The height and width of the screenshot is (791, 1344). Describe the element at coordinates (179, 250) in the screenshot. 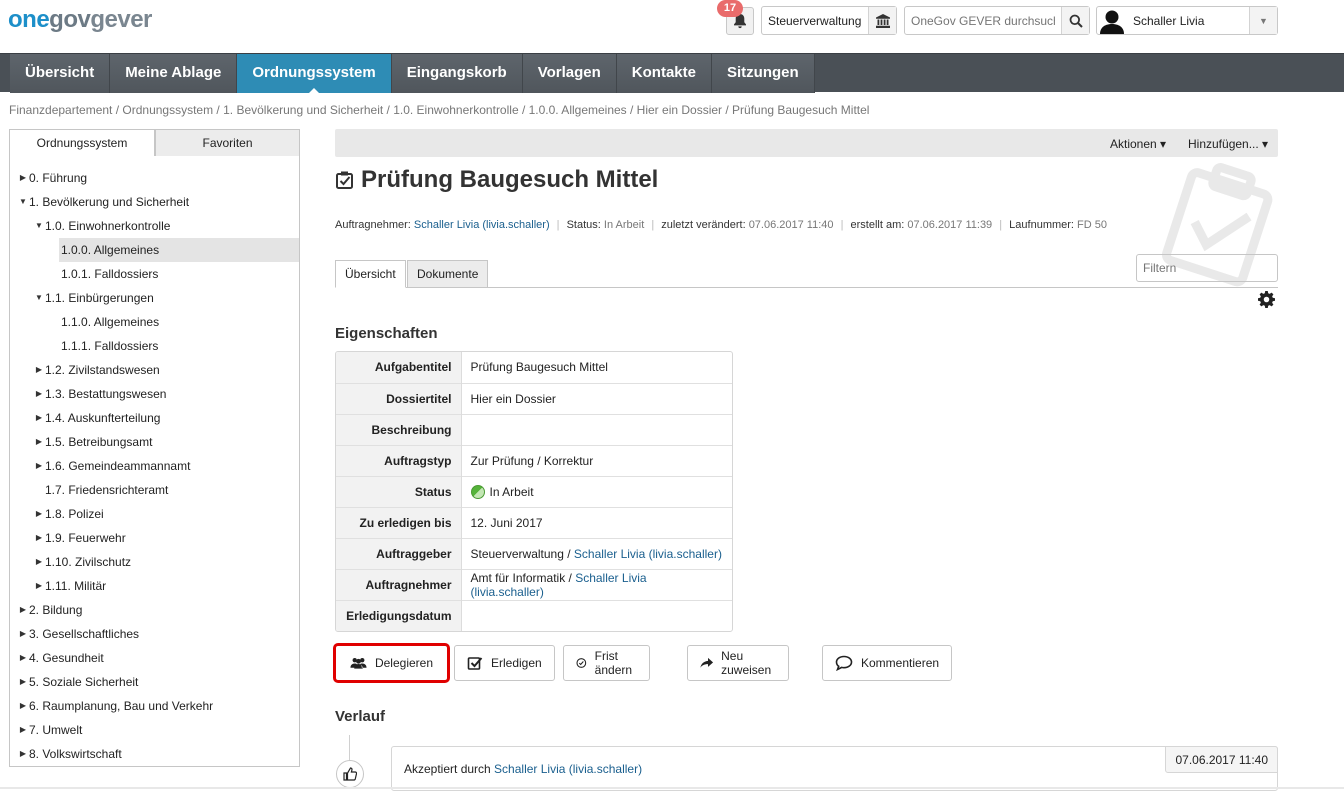

I see `tree-item: 1.0.0. Allgemeines` at that location.